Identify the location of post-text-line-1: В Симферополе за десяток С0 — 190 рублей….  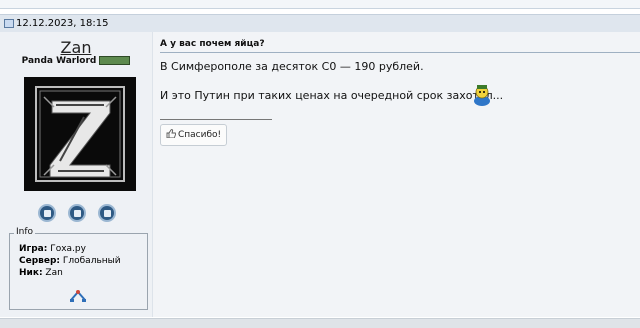
(292, 66).